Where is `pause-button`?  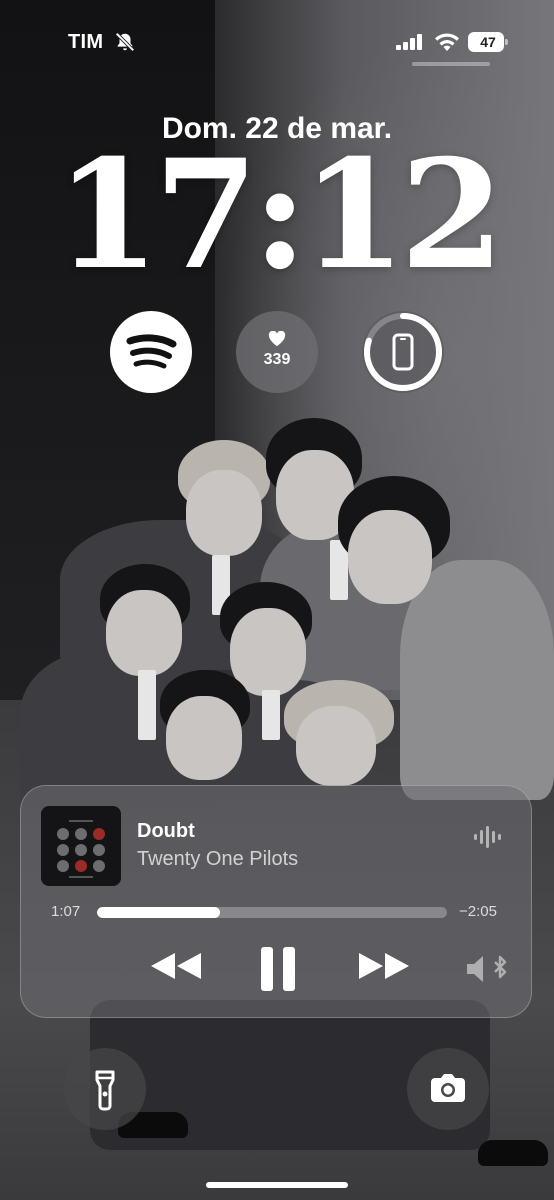
pause-button is located at coordinates (278, 971).